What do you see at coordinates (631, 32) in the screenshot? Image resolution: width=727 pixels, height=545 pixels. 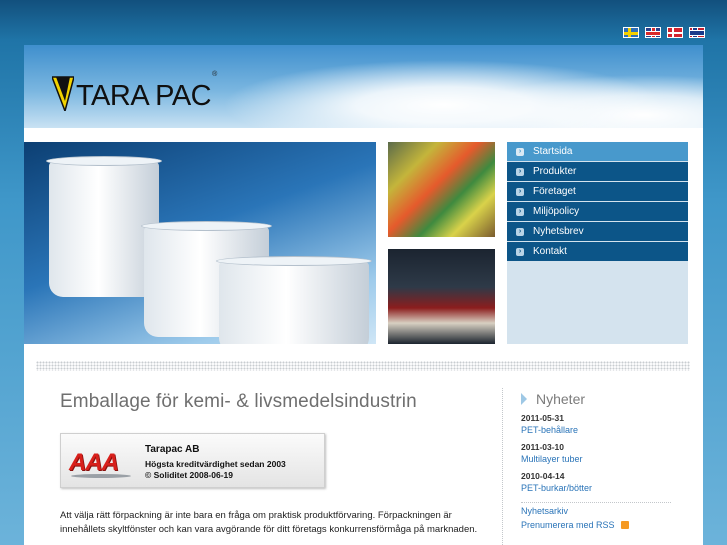 I see `swedish-flag-icon` at bounding box center [631, 32].